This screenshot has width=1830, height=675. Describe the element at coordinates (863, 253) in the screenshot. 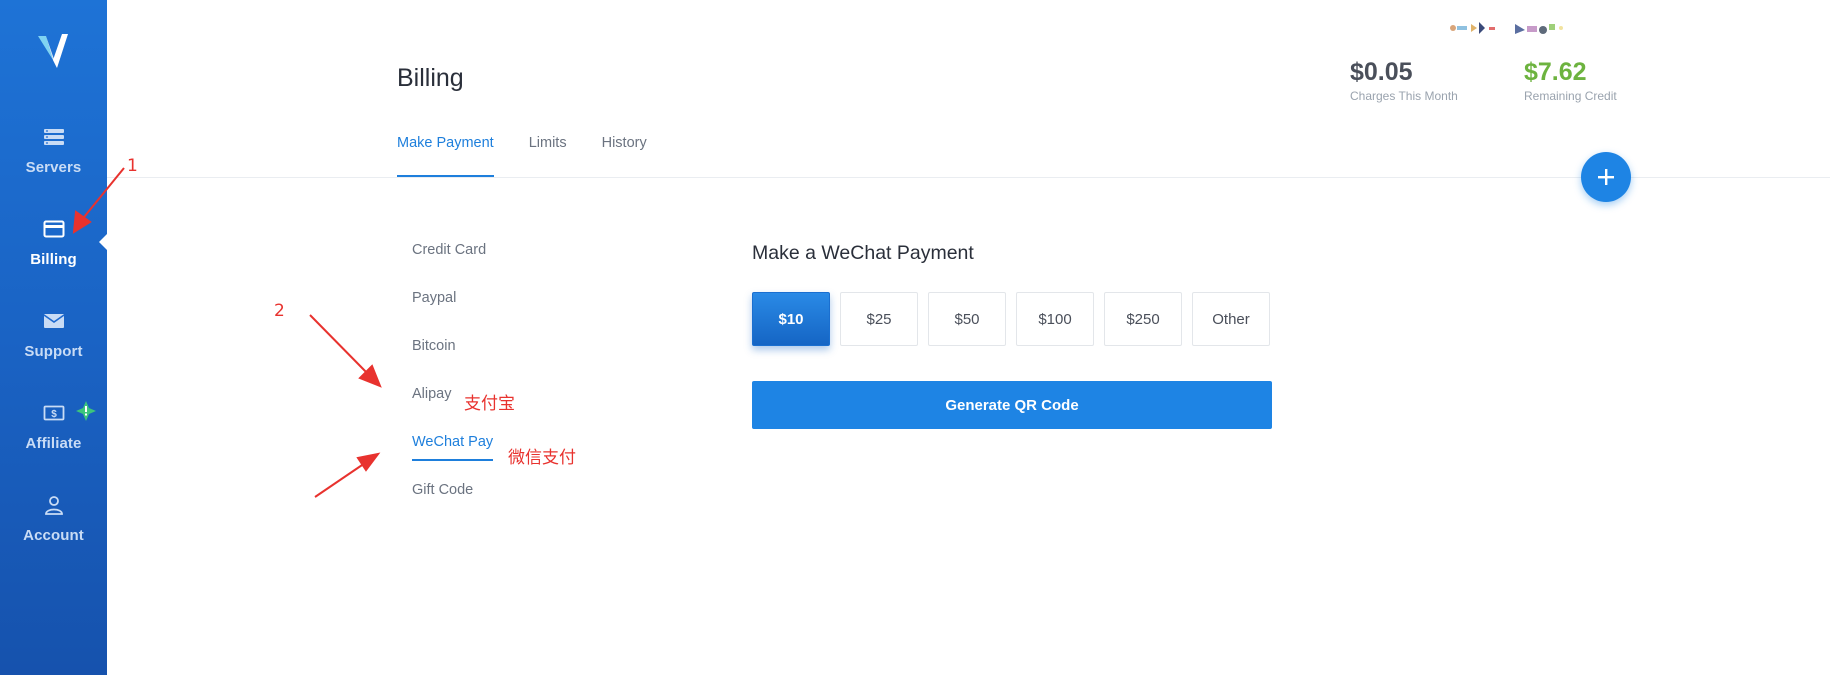

I see `payment-title: Make a WeChat Payment` at that location.